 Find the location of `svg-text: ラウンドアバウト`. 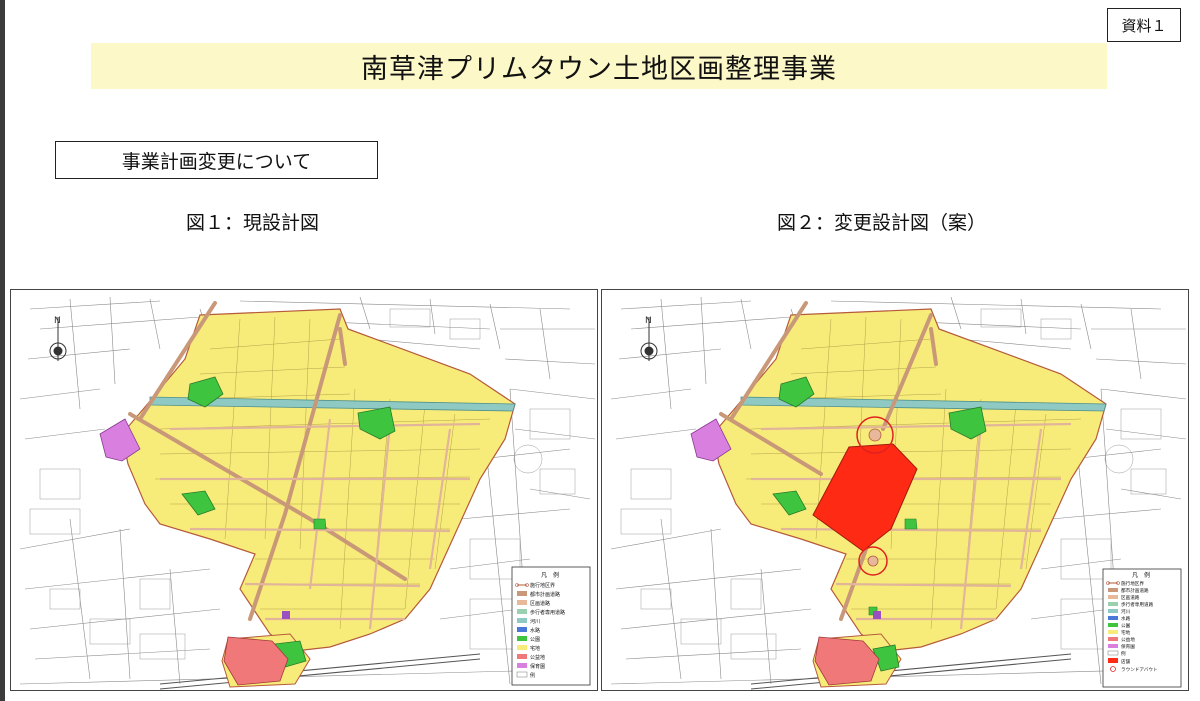

svg-text: ラウンドアバウト is located at coordinates (1139, 669).